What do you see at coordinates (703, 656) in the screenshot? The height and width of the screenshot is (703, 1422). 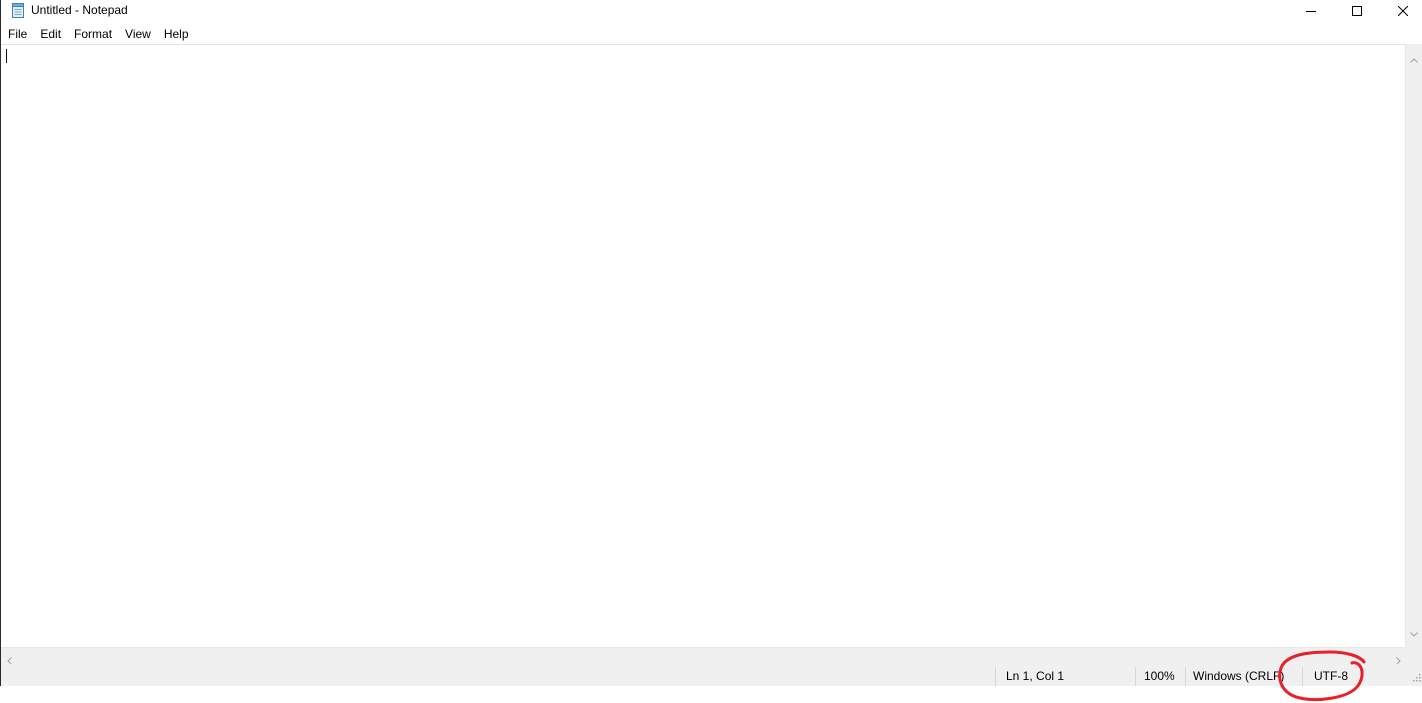 I see `horizontal-scrollbar` at bounding box center [703, 656].